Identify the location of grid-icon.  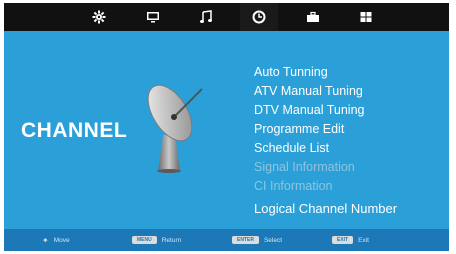
(366, 17).